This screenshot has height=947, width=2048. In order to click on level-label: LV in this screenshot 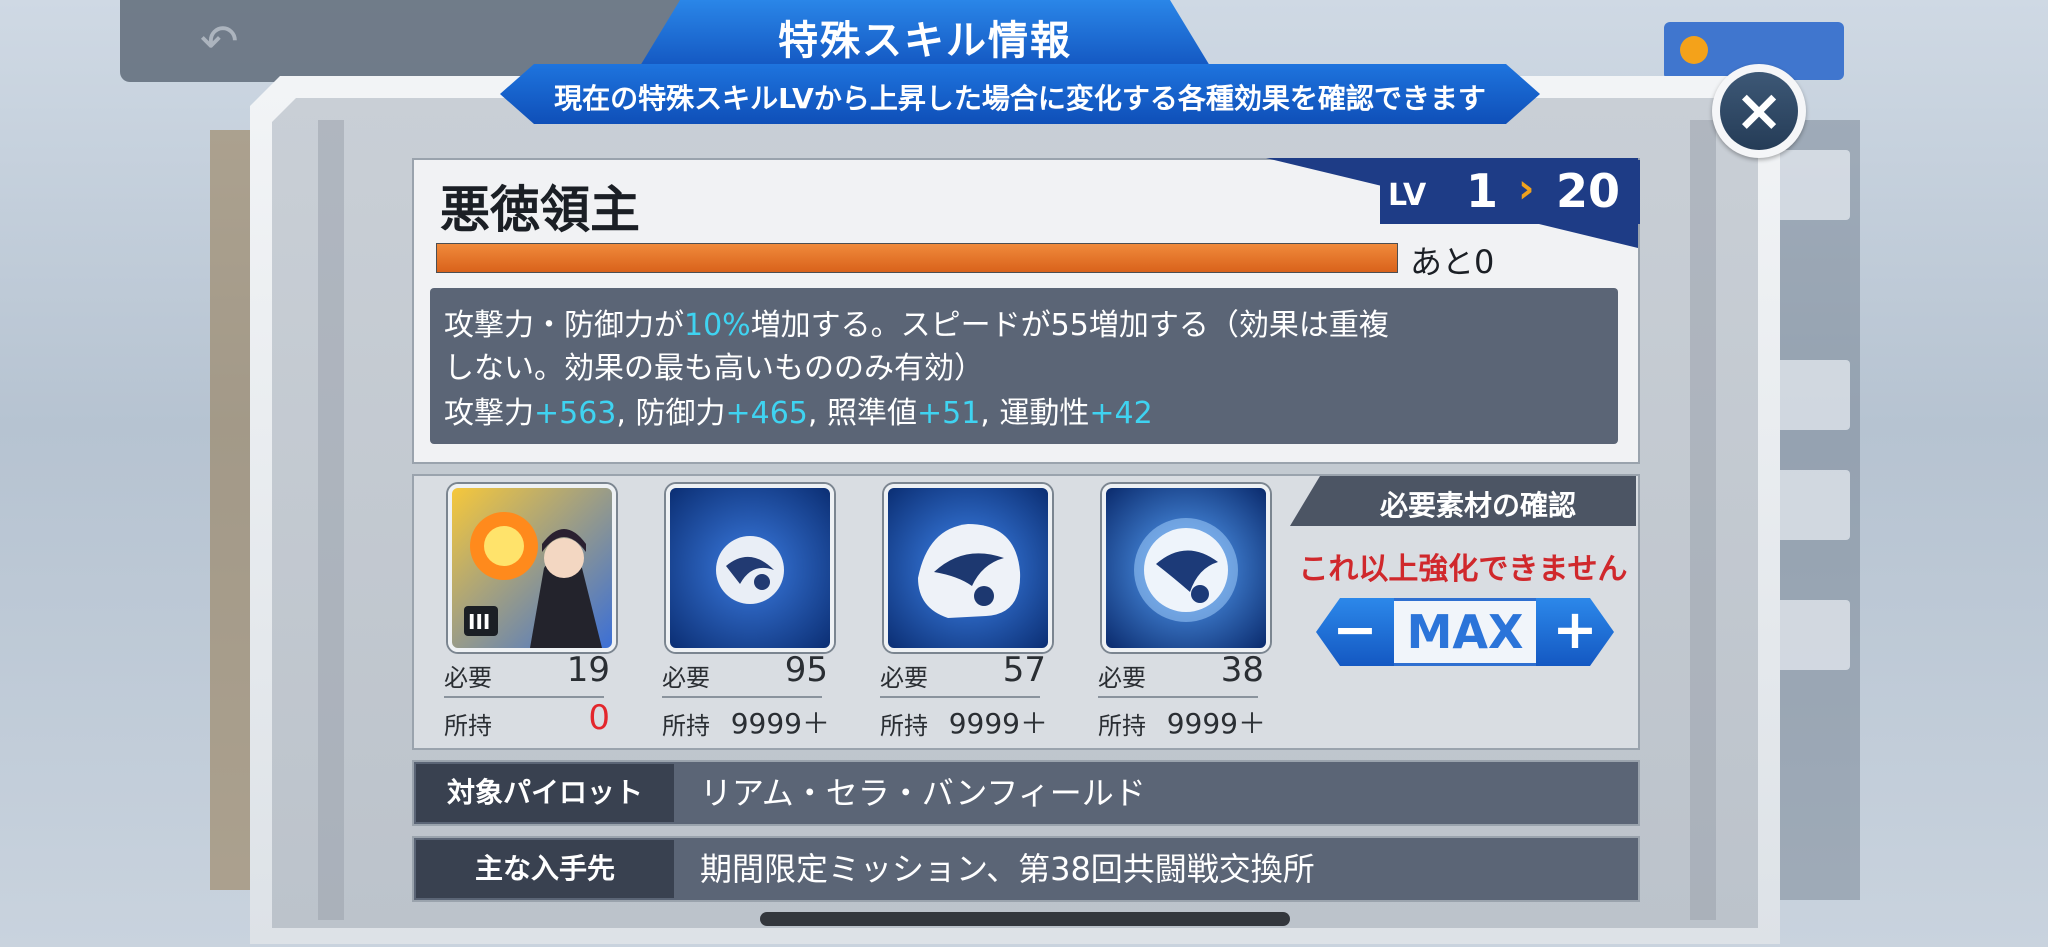, I will do `click(1407, 195)`.